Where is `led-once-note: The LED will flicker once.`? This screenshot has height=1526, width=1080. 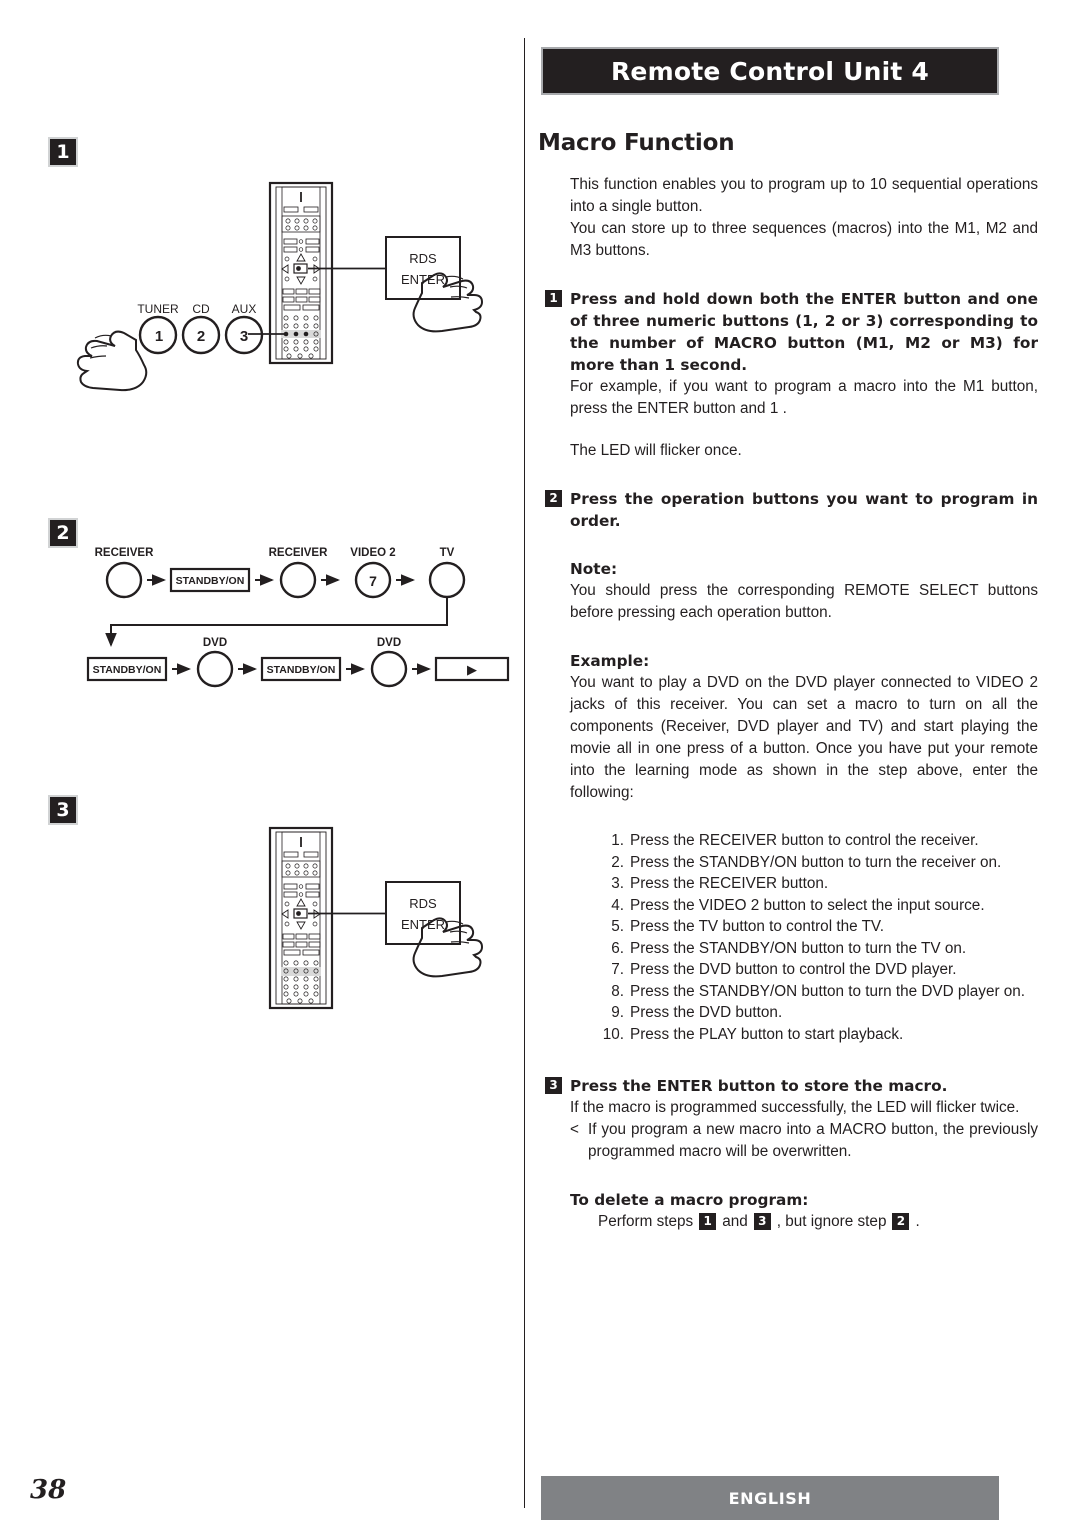 led-once-note: The LED will flicker once. is located at coordinates (656, 450).